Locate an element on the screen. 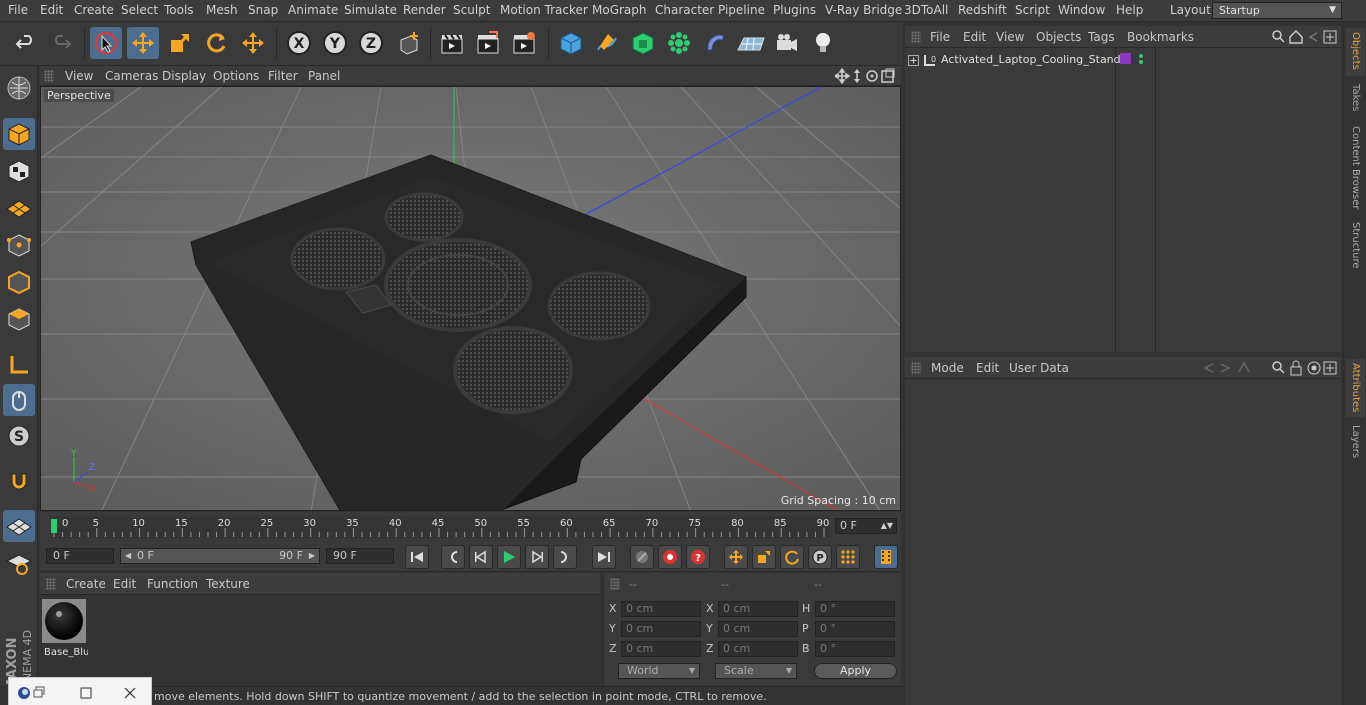  playhead-marker is located at coordinates (54, 526).